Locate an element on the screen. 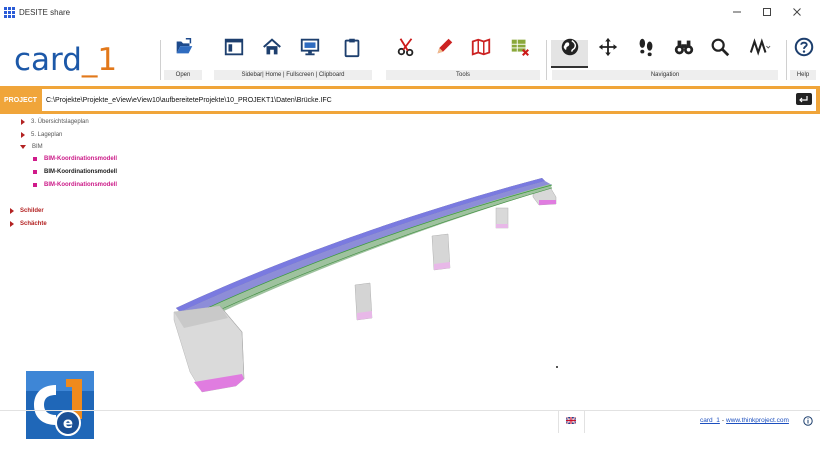 The width and height of the screenshot is (820, 462). globe-icon is located at coordinates (570, 47).